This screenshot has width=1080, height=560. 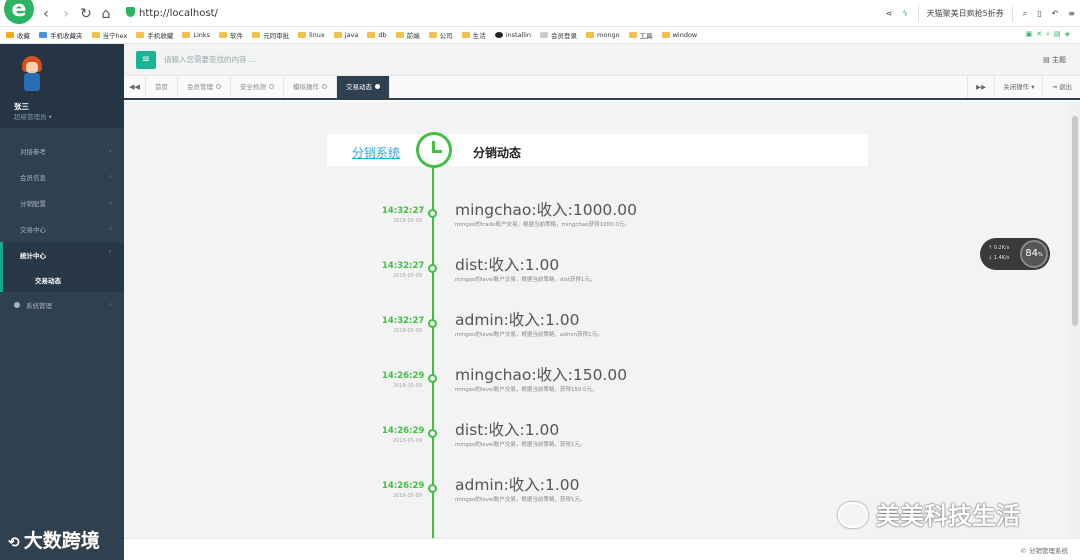 What do you see at coordinates (407, 35) in the screenshot?
I see `bookmark-item: 前端` at bounding box center [407, 35].